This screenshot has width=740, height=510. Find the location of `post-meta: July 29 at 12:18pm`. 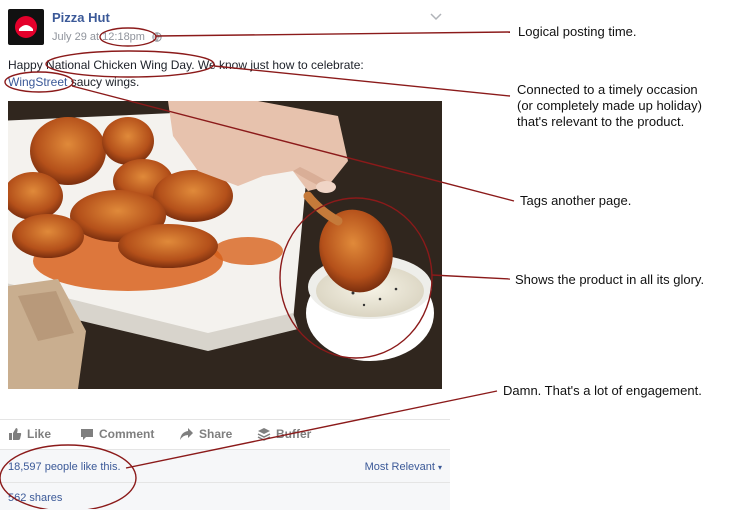

post-meta: July 29 at 12:18pm is located at coordinates (107, 38).